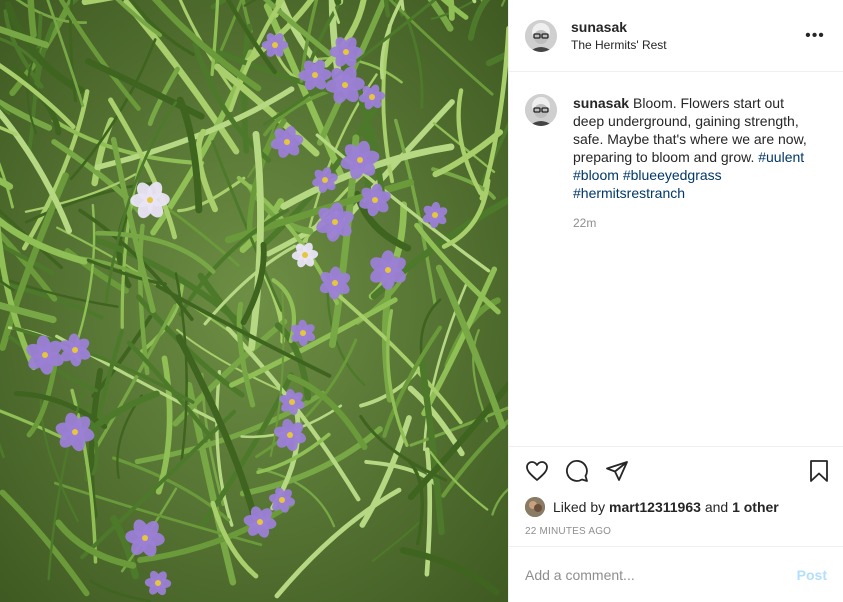 The width and height of the screenshot is (843, 602). Describe the element at coordinates (661, 574) in the screenshot. I see `comment-input` at that location.